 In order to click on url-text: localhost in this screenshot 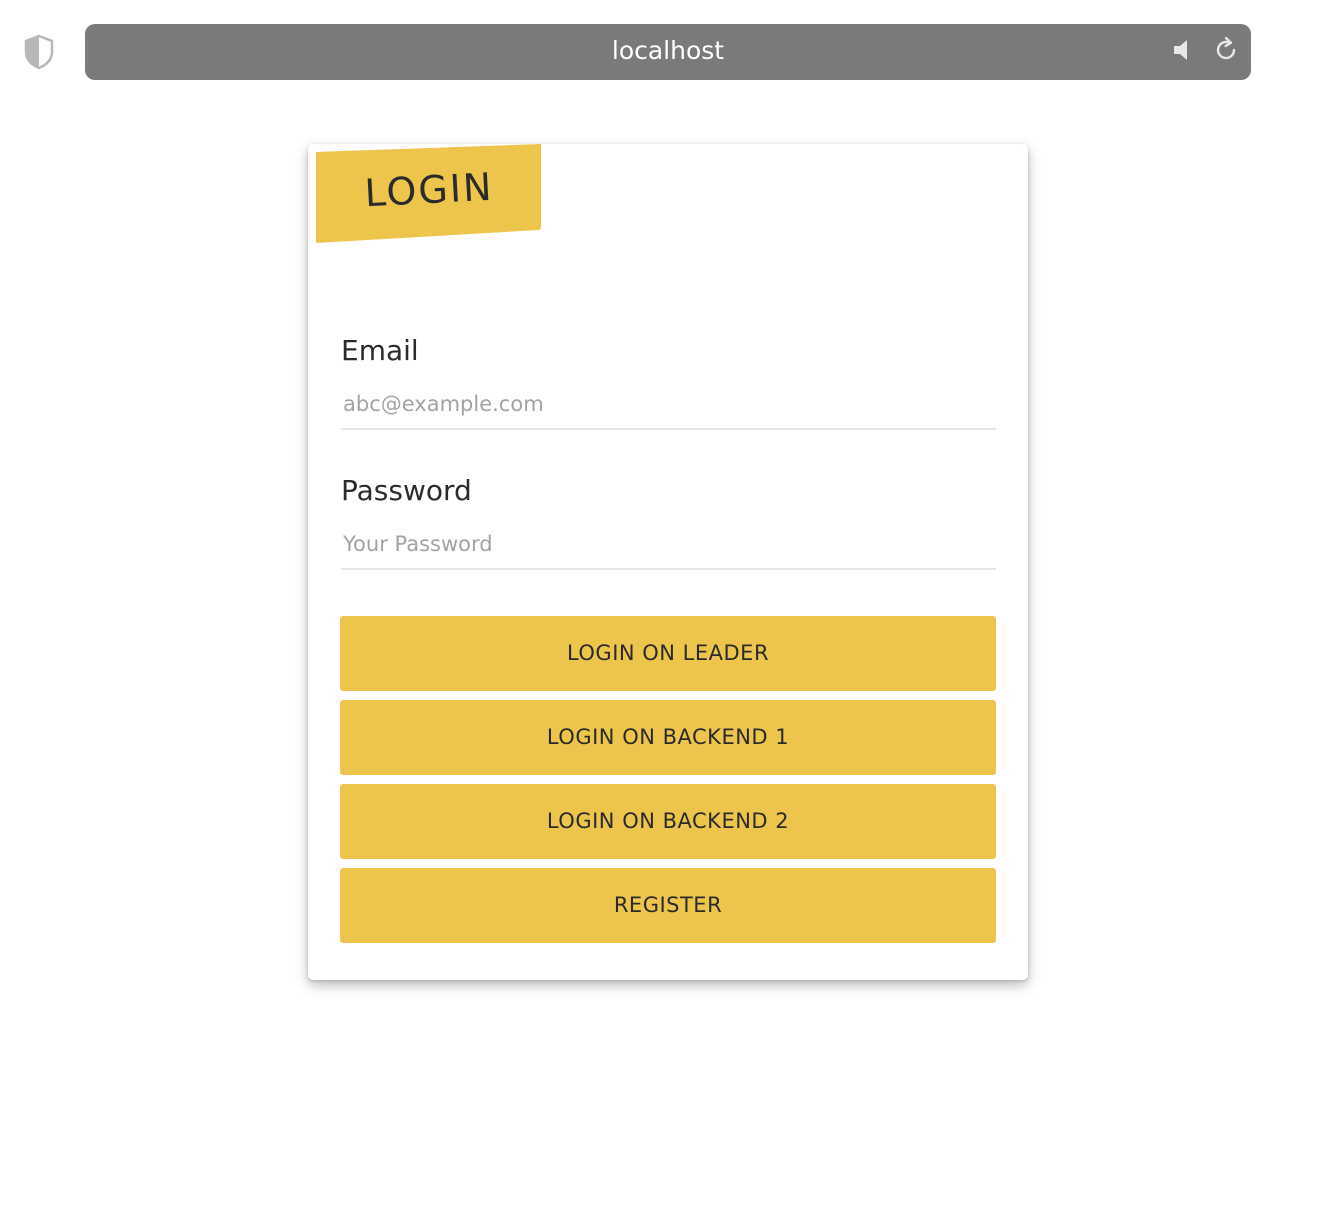, I will do `click(668, 51)`.